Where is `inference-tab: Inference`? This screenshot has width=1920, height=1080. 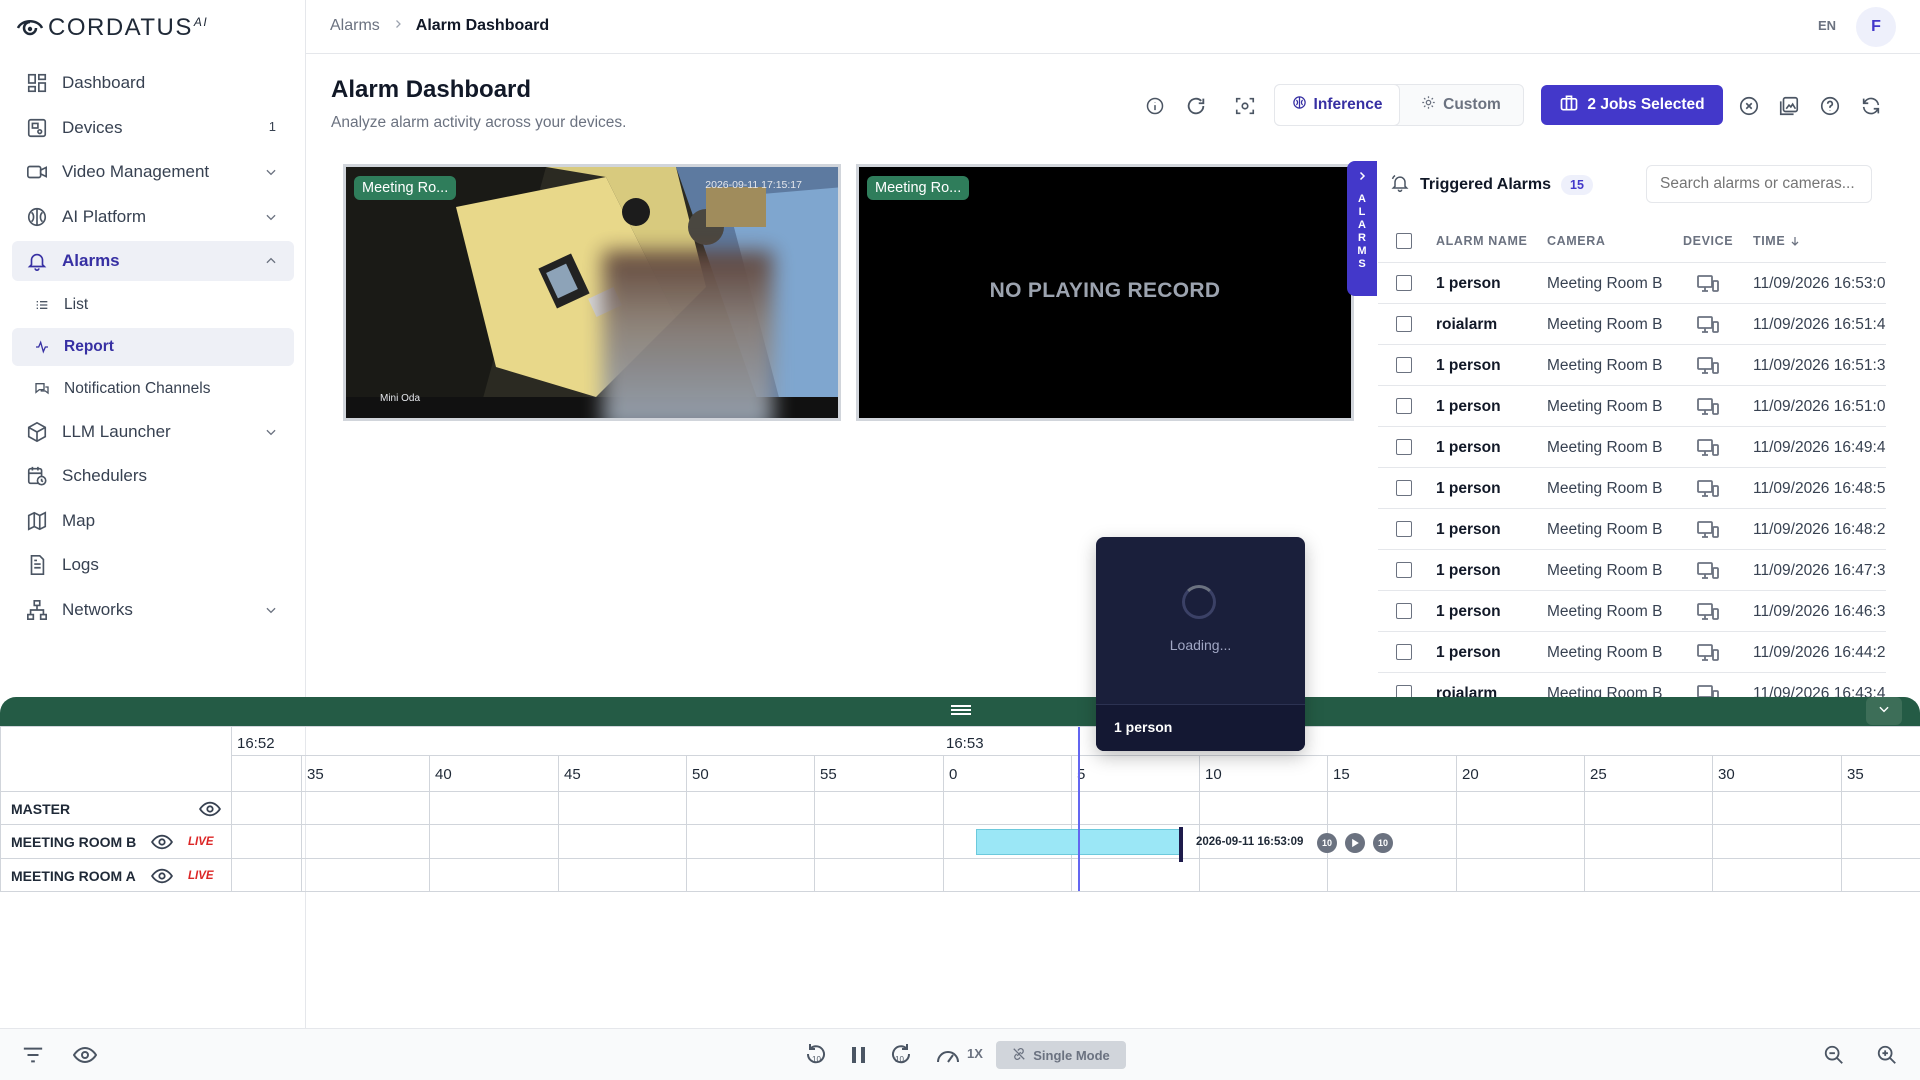
inference-tab: Inference is located at coordinates (1337, 105).